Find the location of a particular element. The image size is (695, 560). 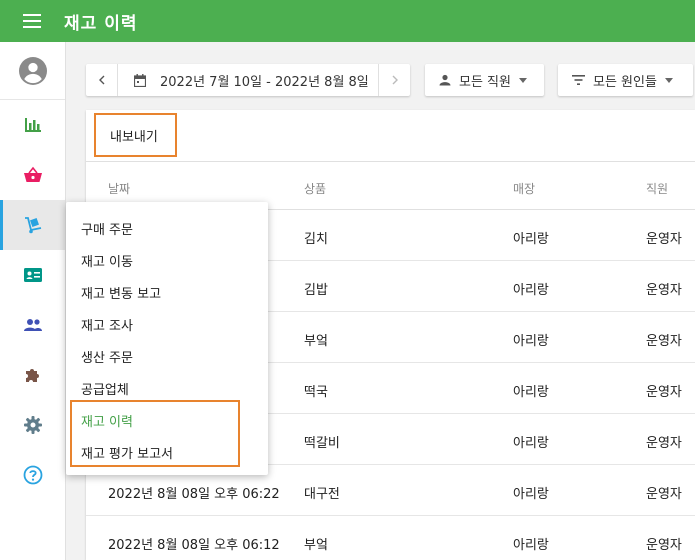

cell-date: 2022년 8월 08일 오후 06:12 is located at coordinates (194, 545).